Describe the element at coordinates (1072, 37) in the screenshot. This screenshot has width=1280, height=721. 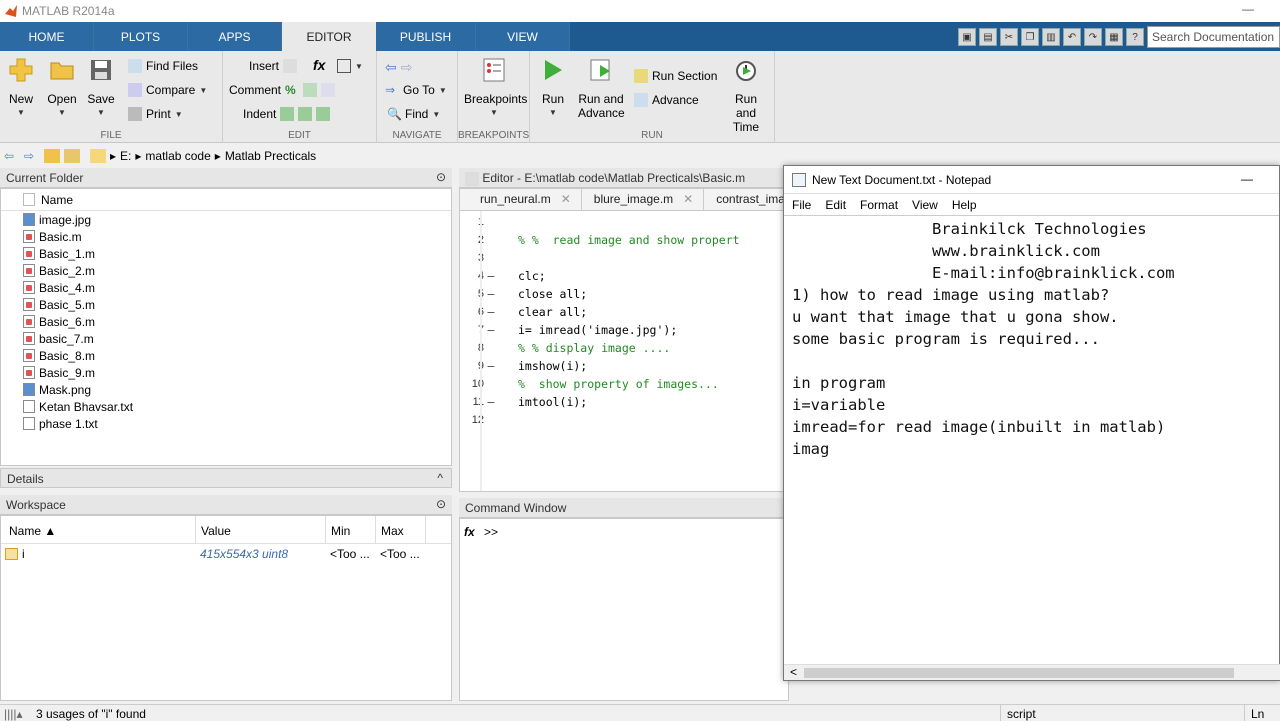
I see `undo-icon: ↶` at that location.